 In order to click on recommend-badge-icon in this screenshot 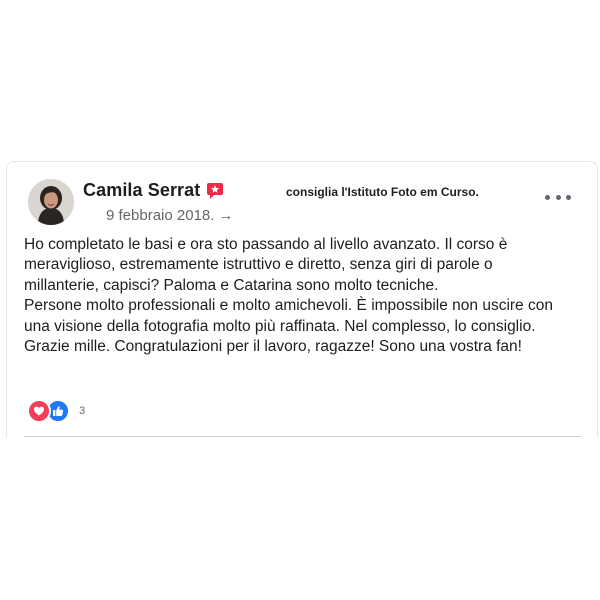, I will do `click(215, 191)`.